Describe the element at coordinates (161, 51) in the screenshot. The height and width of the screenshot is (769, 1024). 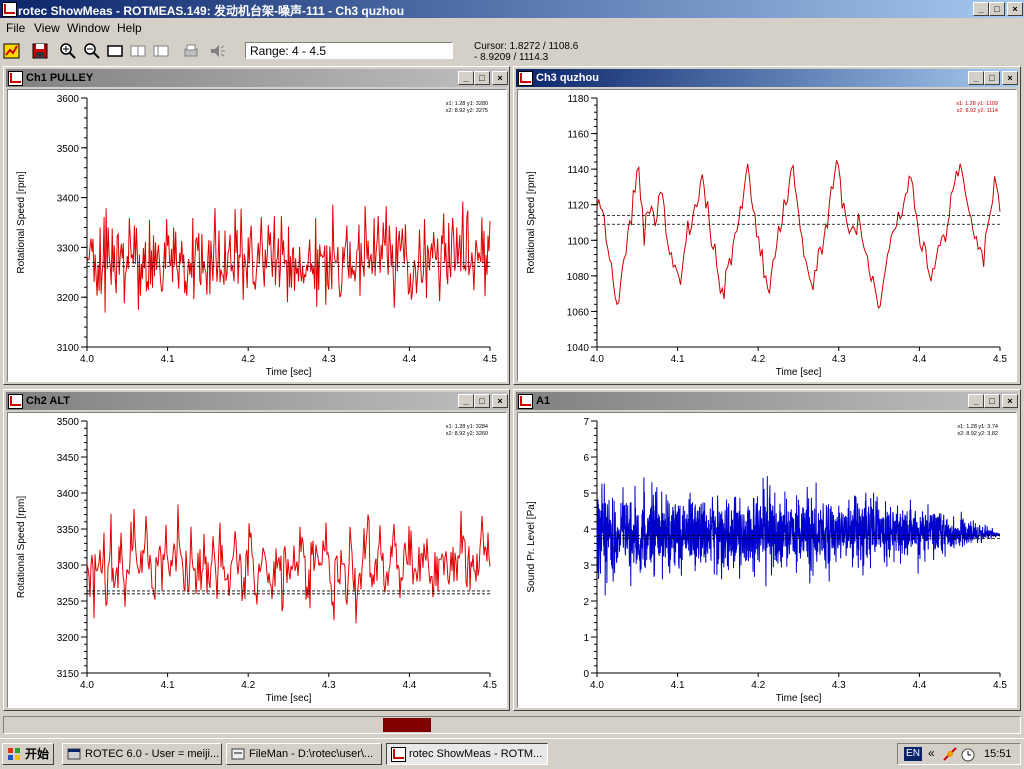
I see `tile-vertical-icon` at that location.